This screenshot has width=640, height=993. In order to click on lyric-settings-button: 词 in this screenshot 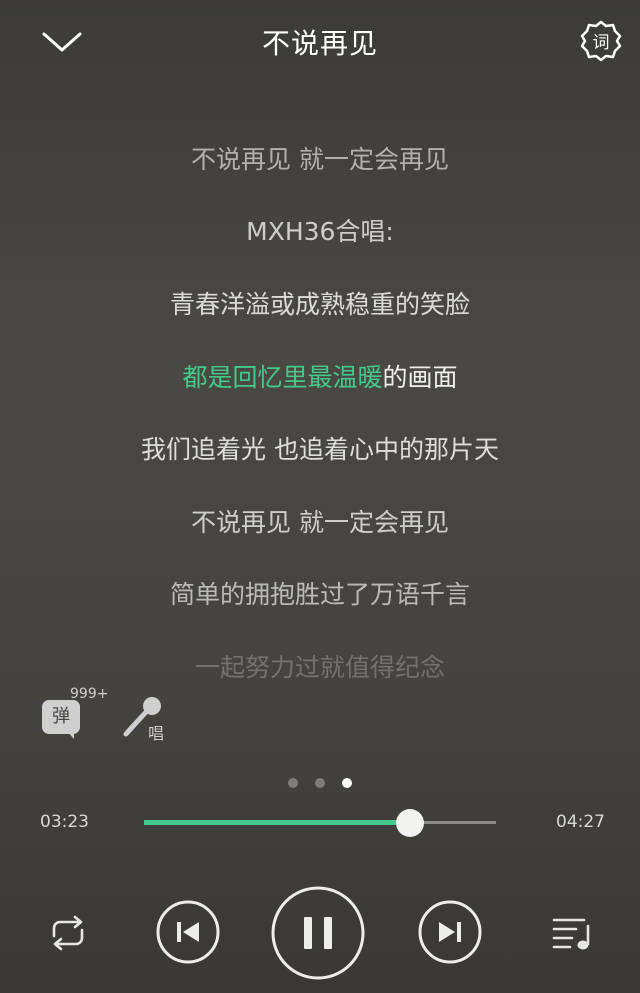, I will do `click(601, 41)`.